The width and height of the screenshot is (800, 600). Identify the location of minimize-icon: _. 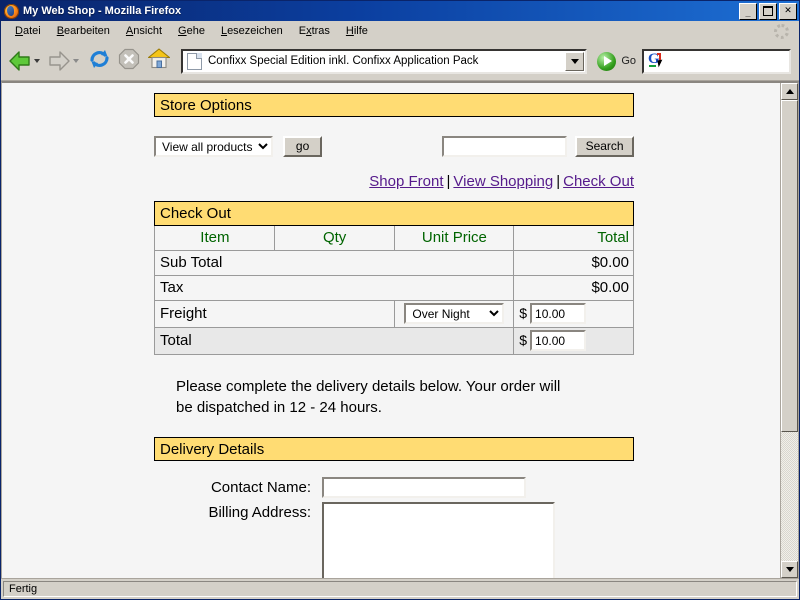
(748, 12).